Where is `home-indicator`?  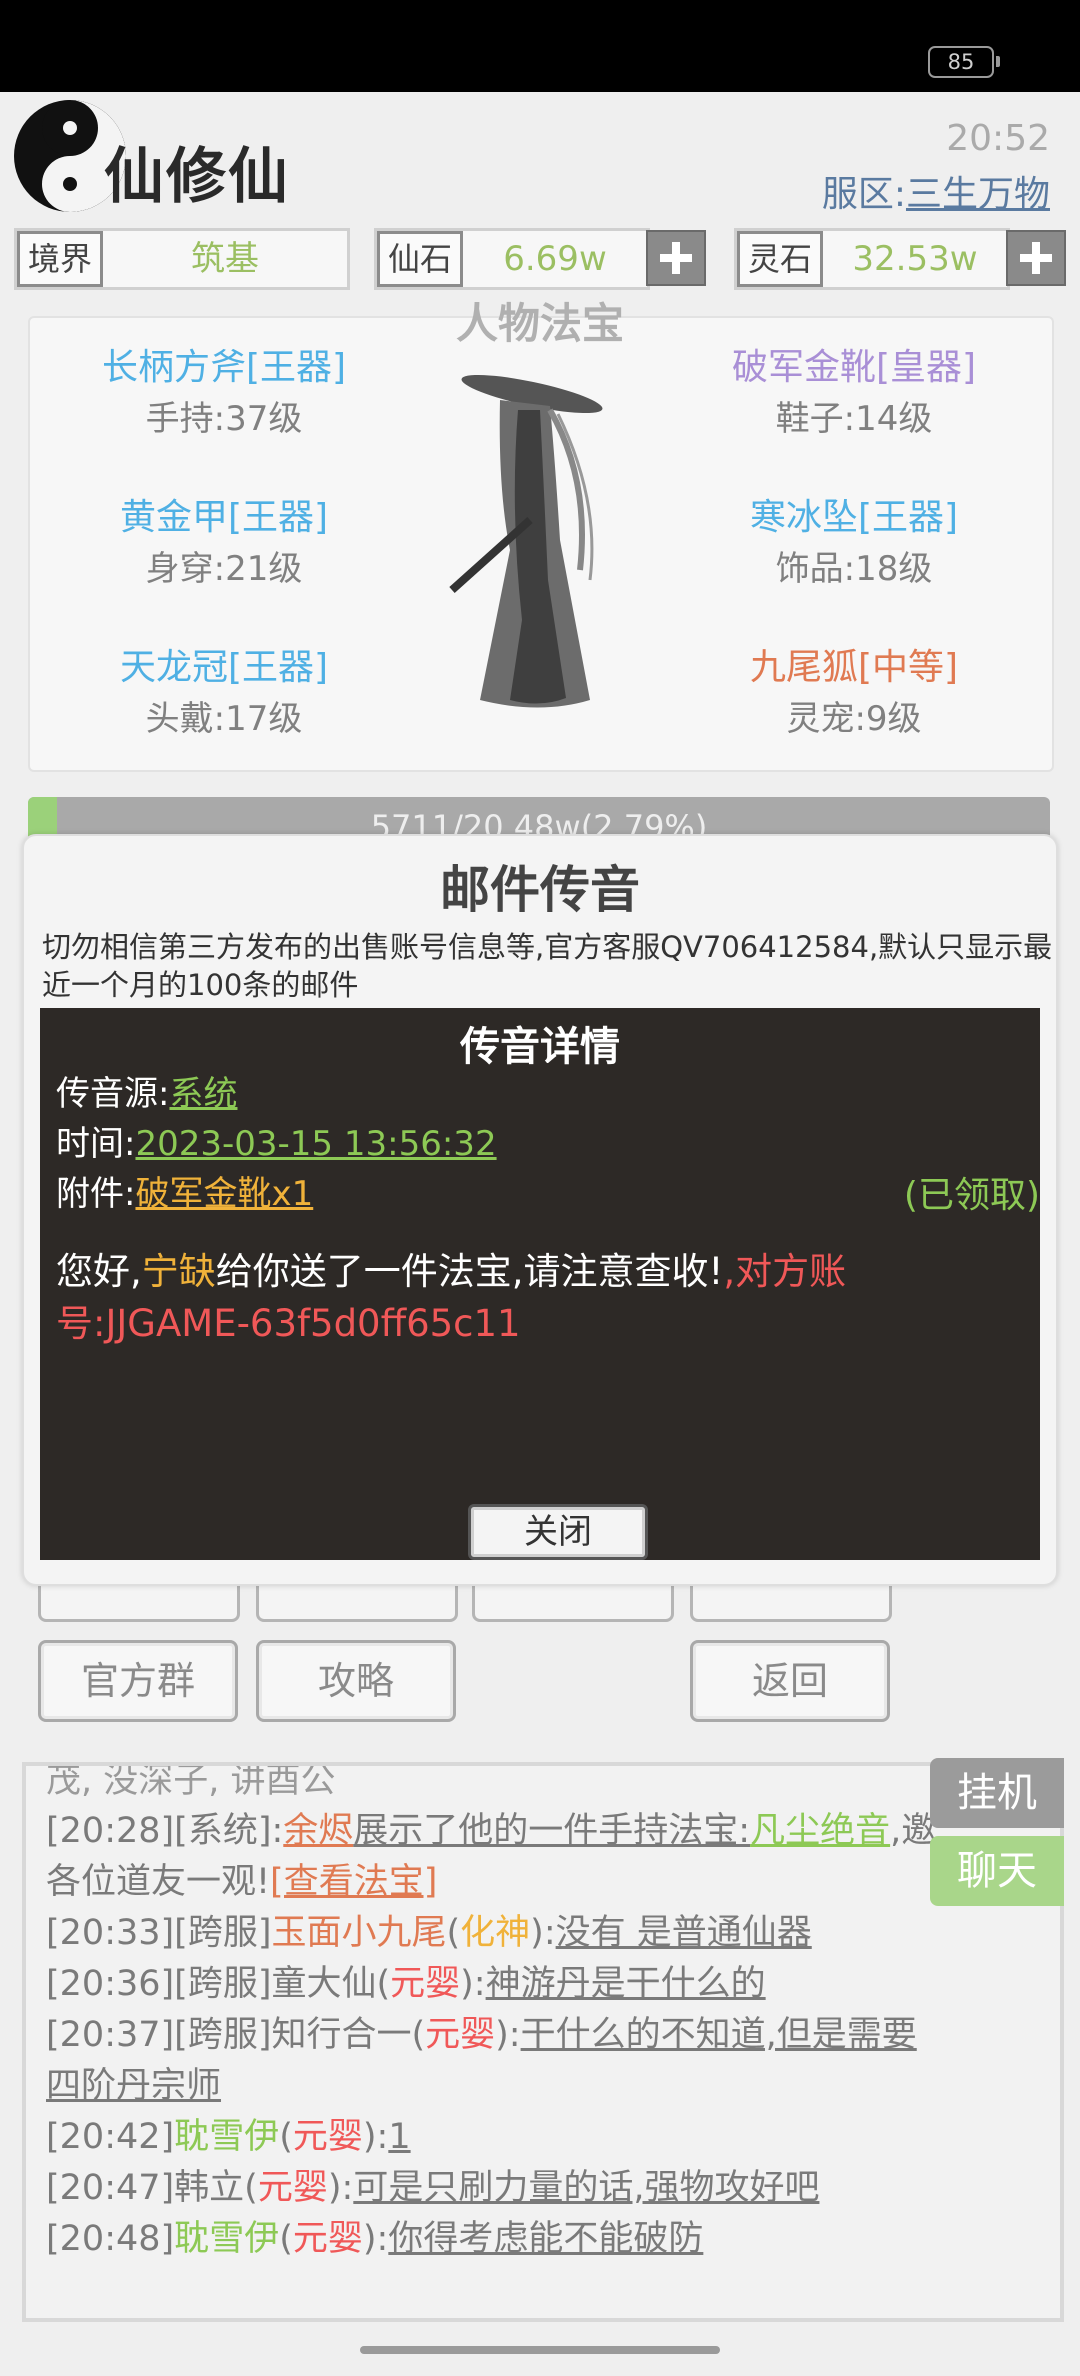 home-indicator is located at coordinates (540, 2350).